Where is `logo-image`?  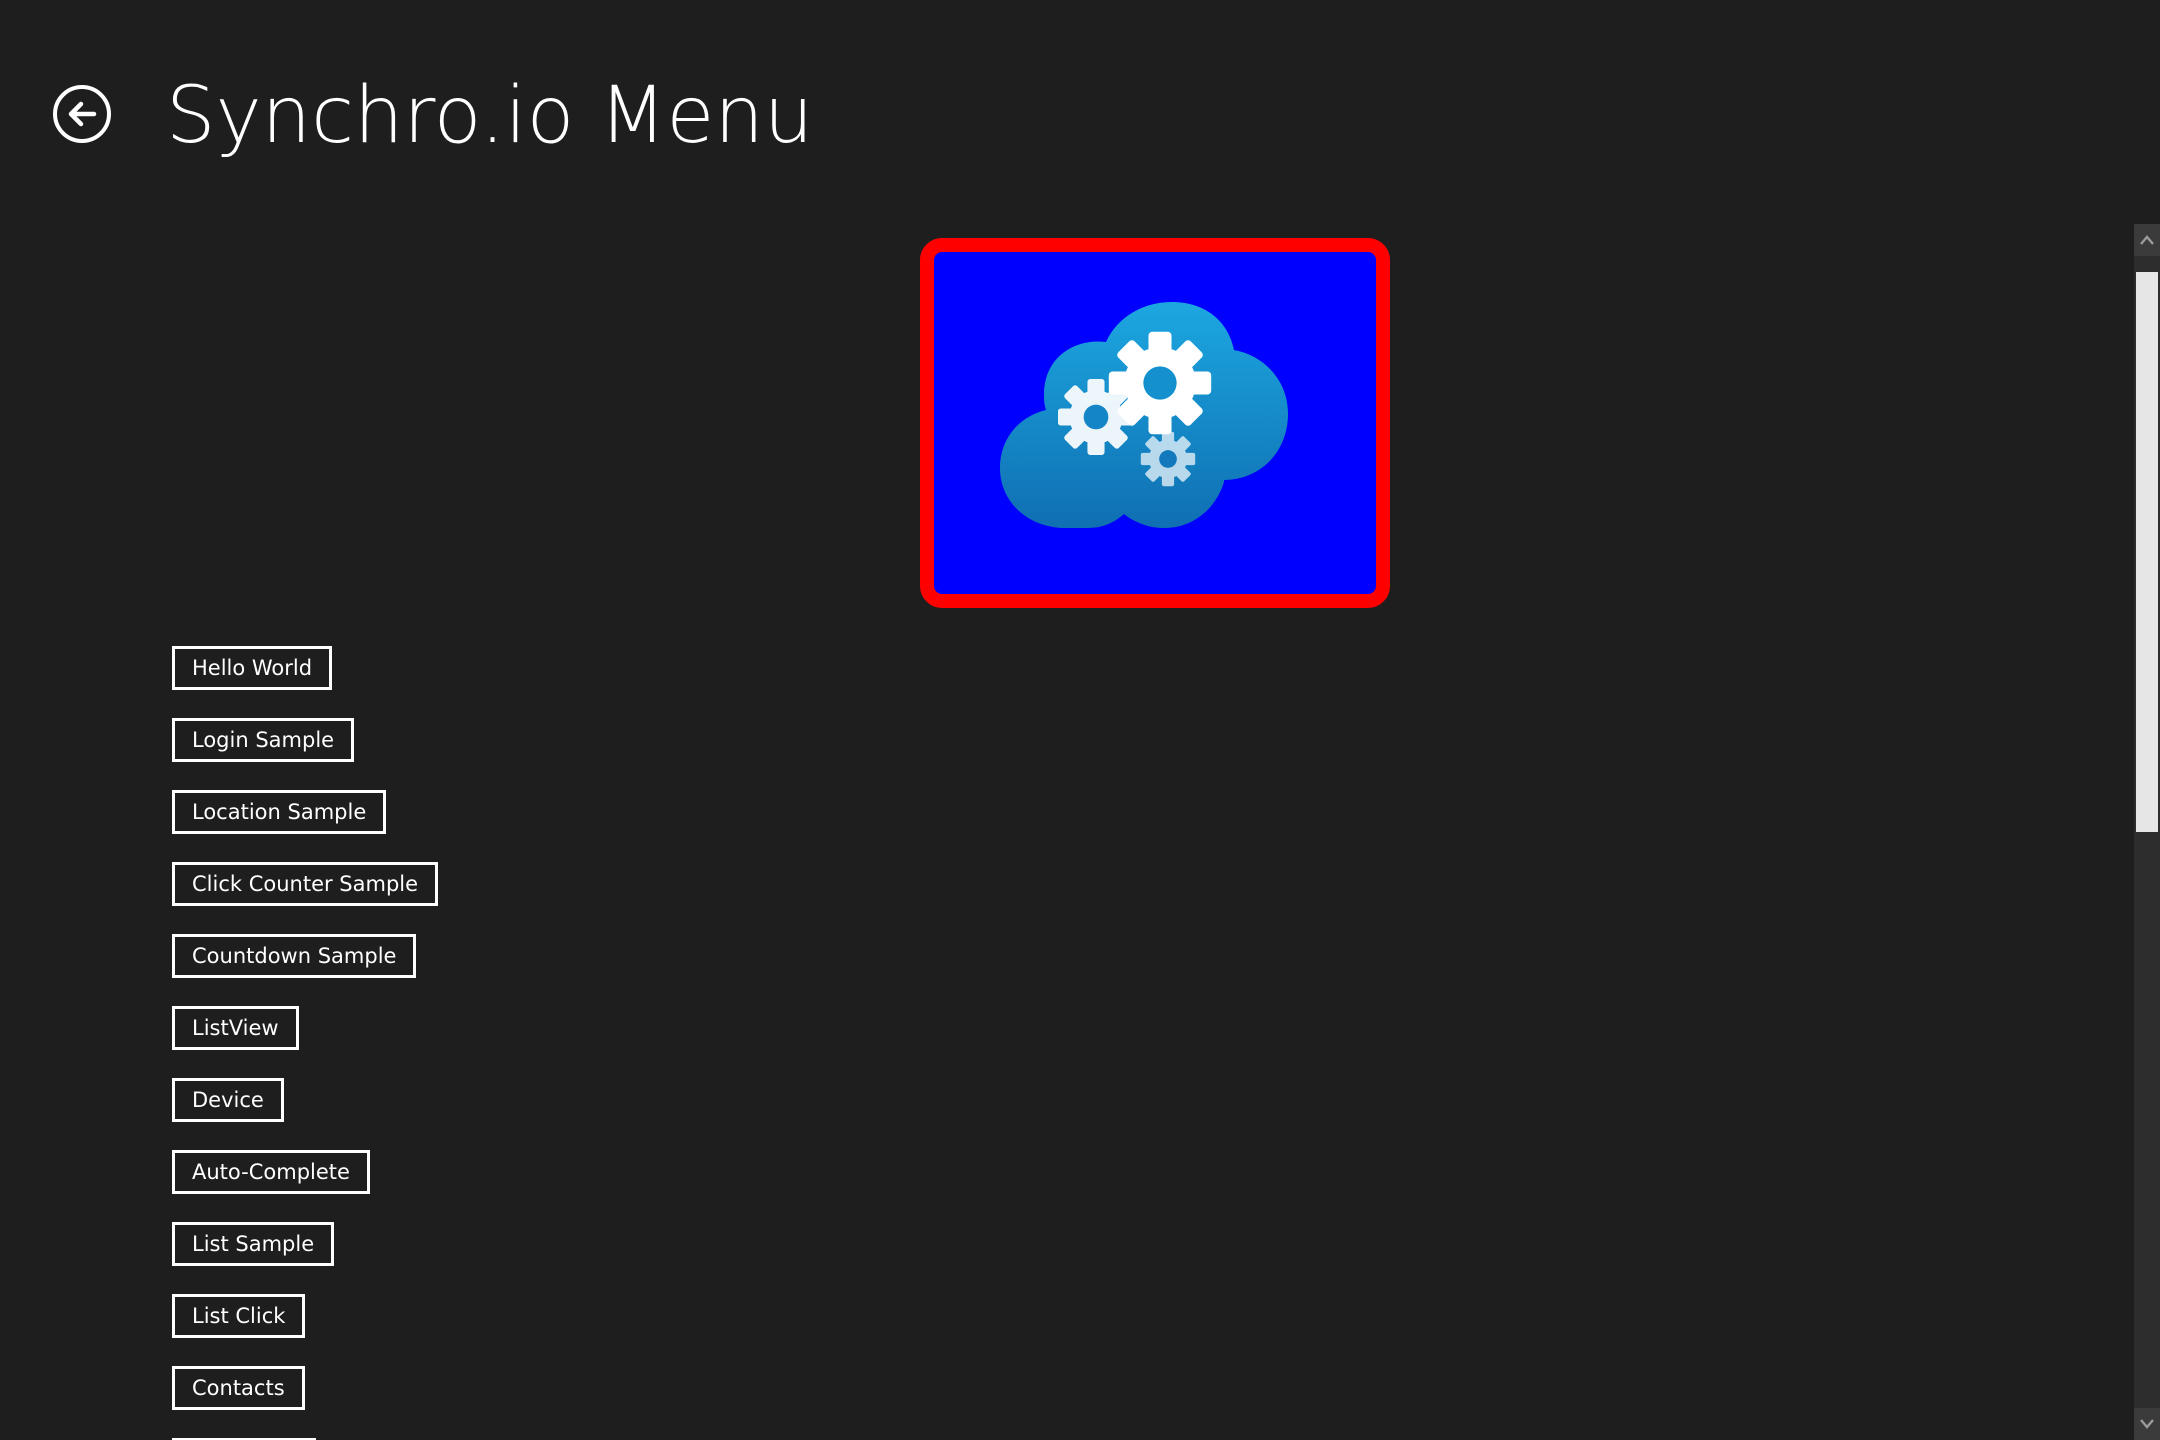 logo-image is located at coordinates (1155, 423).